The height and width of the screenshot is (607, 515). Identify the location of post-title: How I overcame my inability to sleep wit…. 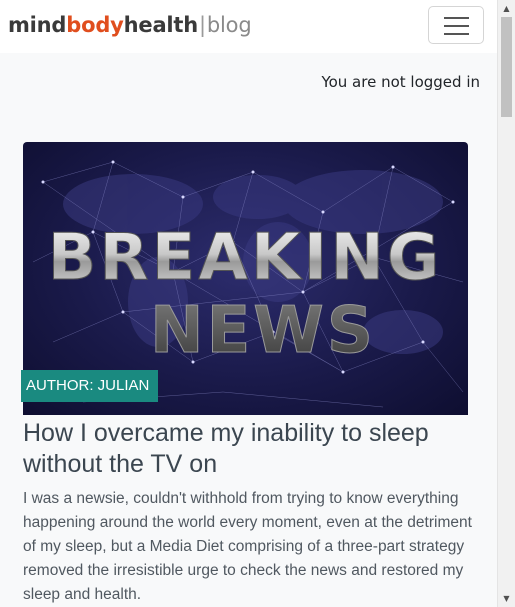
(248, 449).